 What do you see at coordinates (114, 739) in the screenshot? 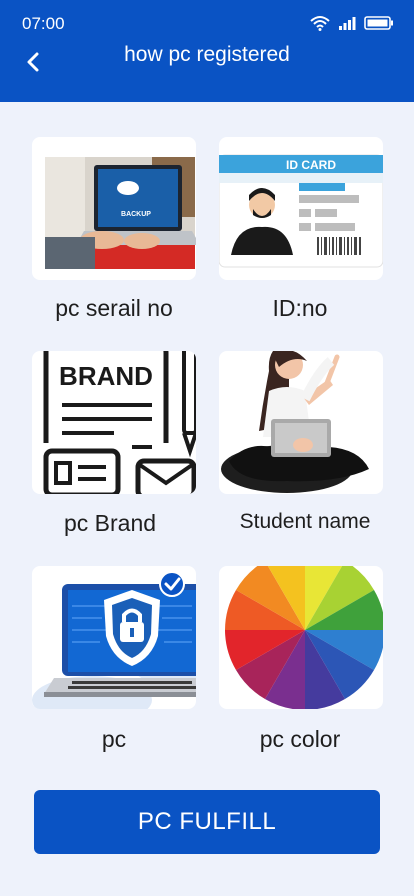
I see `option-label-pc: pc` at bounding box center [114, 739].